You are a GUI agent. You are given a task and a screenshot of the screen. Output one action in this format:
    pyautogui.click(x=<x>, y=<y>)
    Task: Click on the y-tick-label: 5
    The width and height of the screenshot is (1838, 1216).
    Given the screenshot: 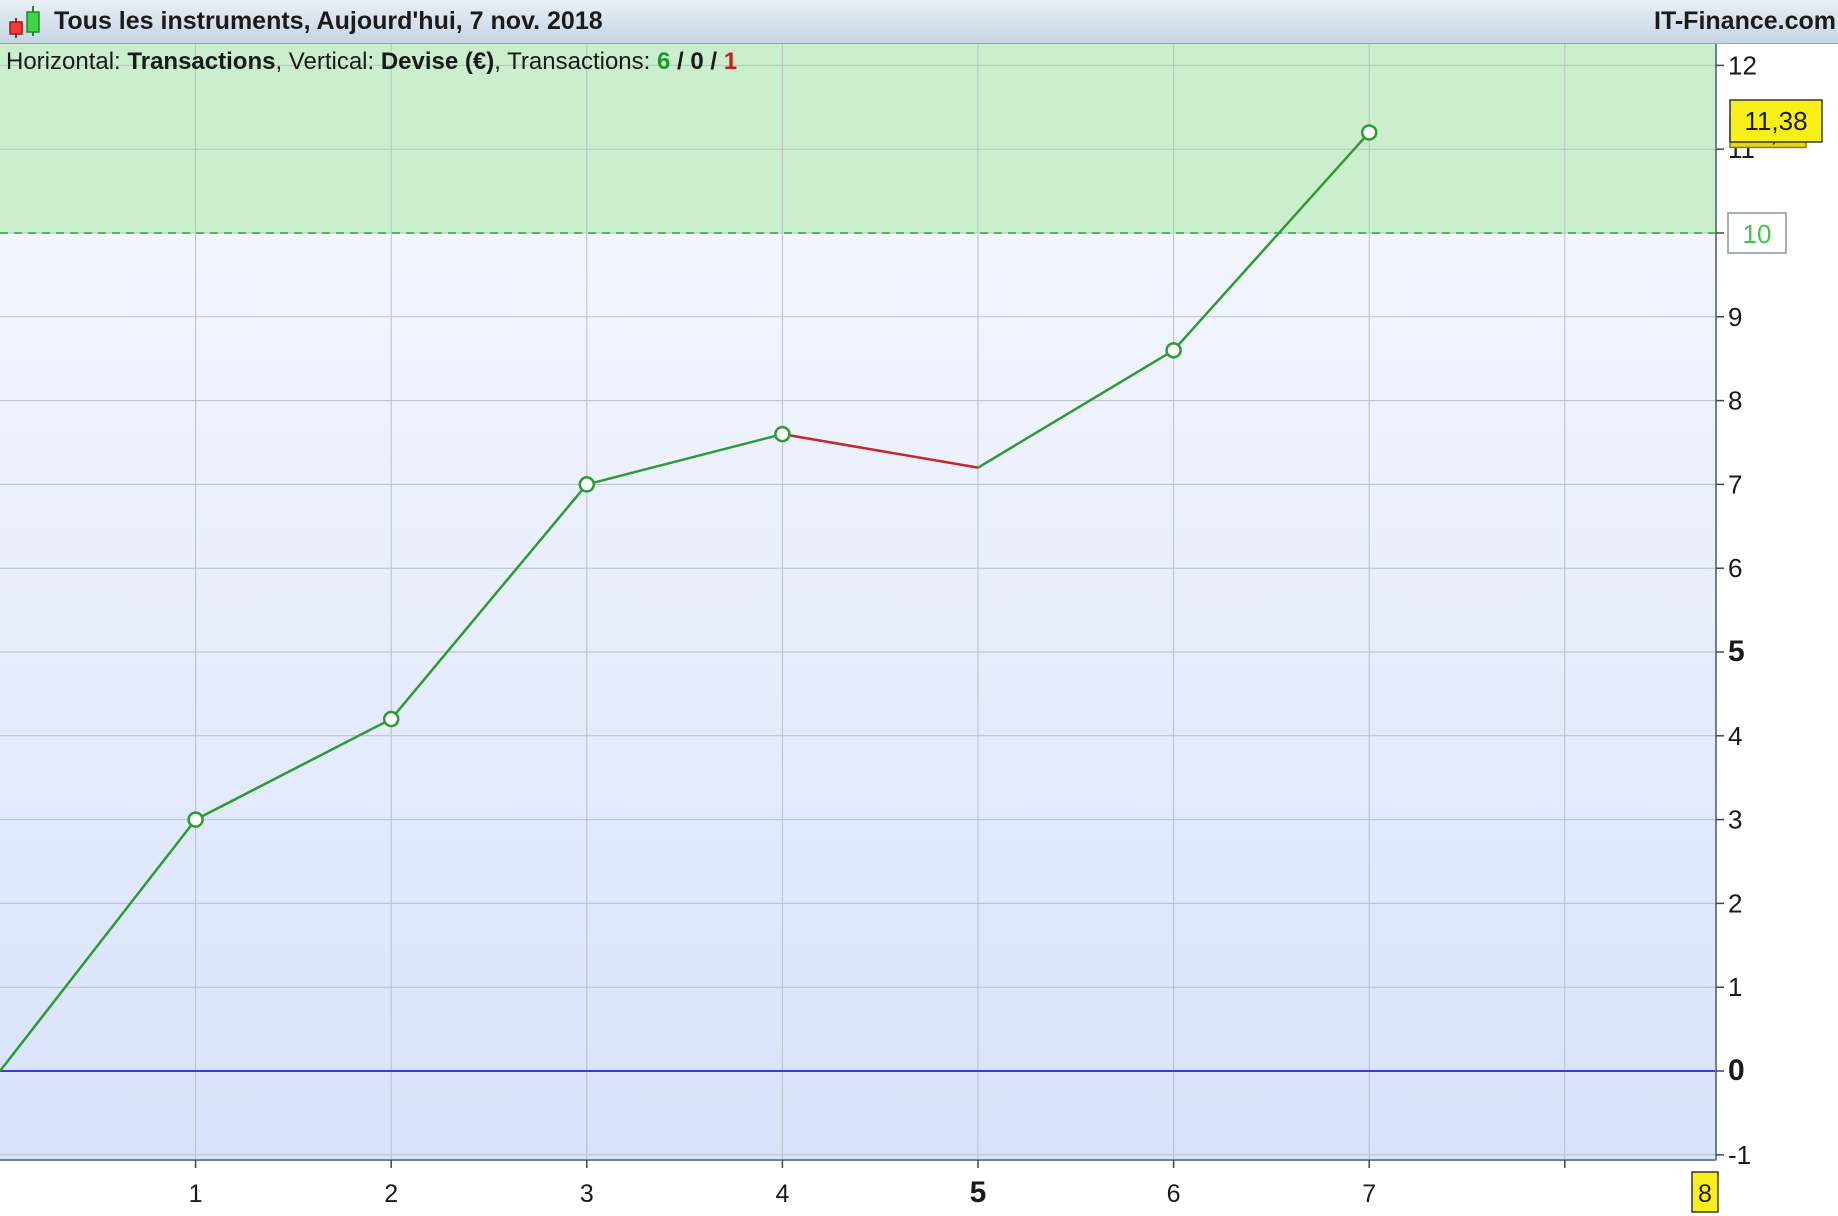 What is the action you would take?
    pyautogui.click(x=1736, y=651)
    